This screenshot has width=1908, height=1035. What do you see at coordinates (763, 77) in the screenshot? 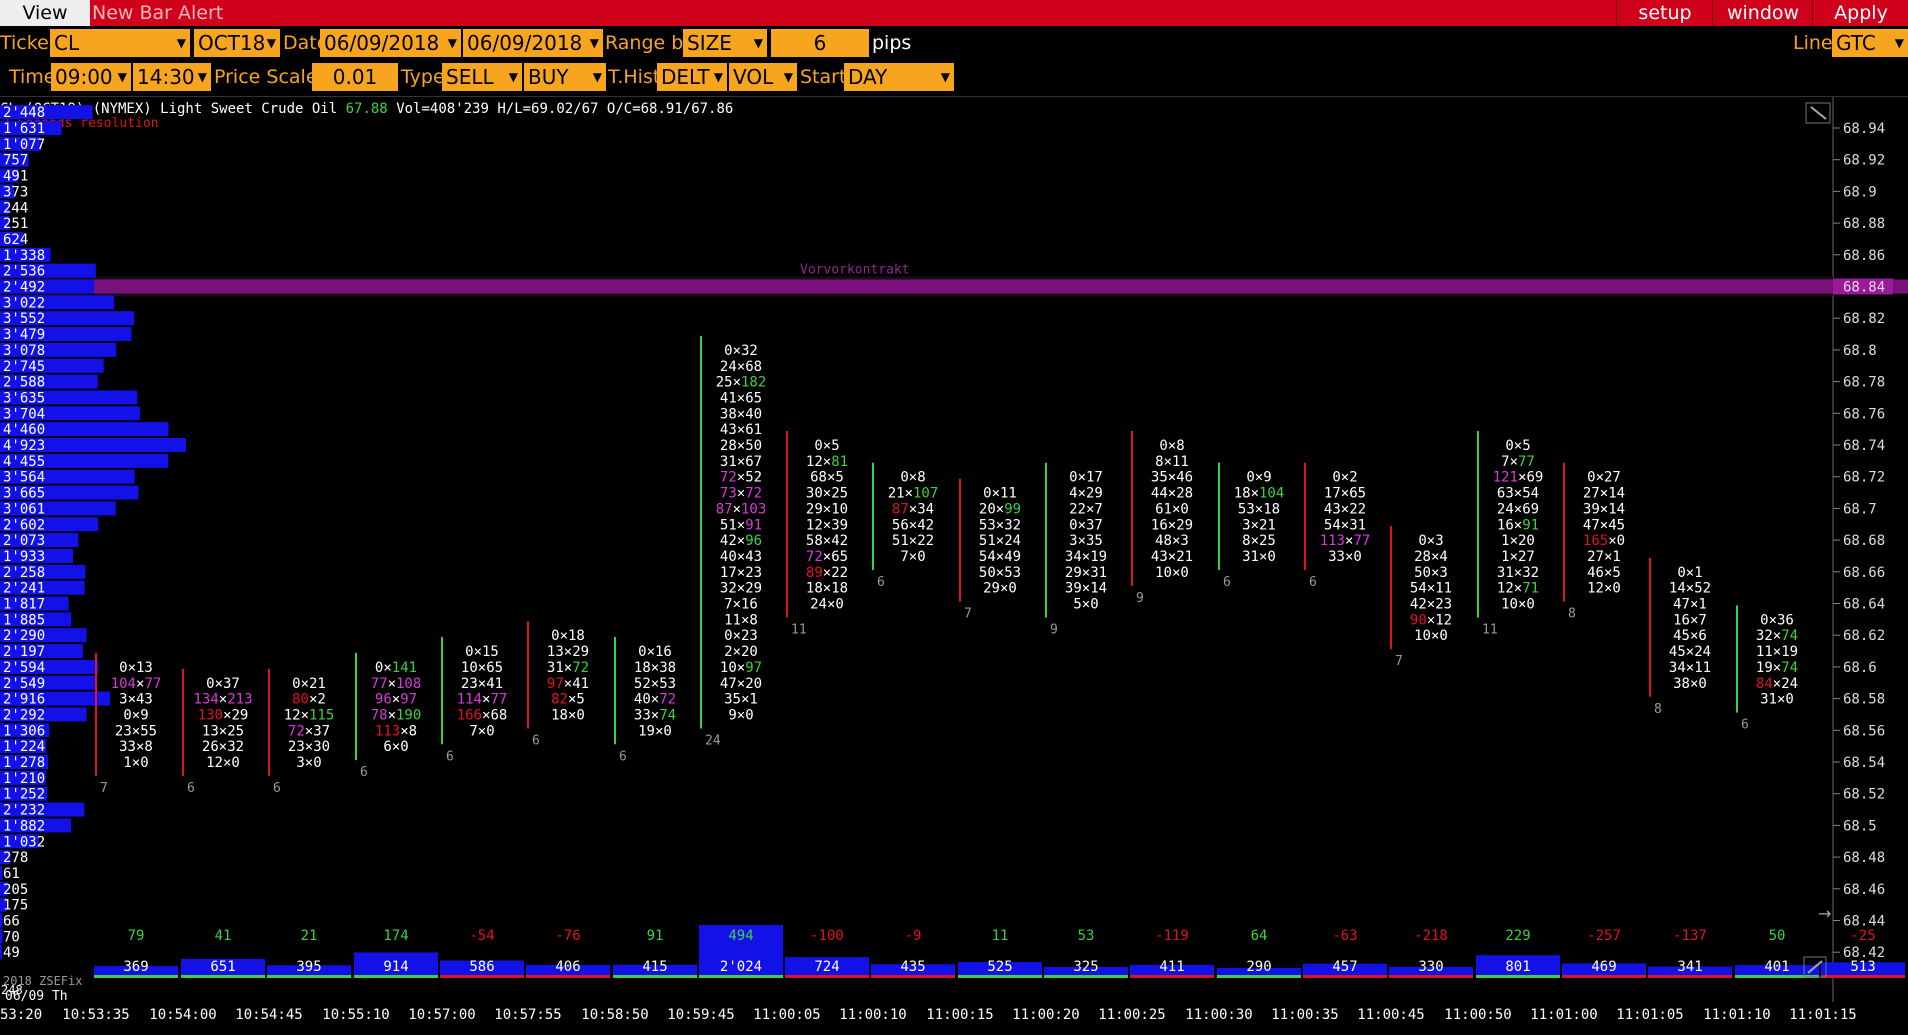
I see `vol-select: VOL ▼` at bounding box center [763, 77].